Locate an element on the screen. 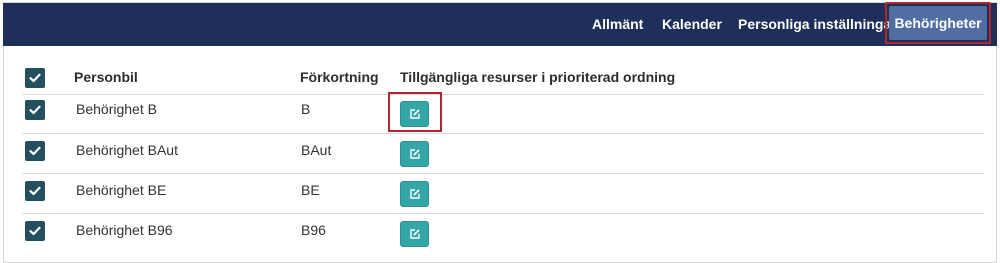 This screenshot has width=1000, height=263. nav-item-permissions-highlight: Behörigheter is located at coordinates (938, 23).